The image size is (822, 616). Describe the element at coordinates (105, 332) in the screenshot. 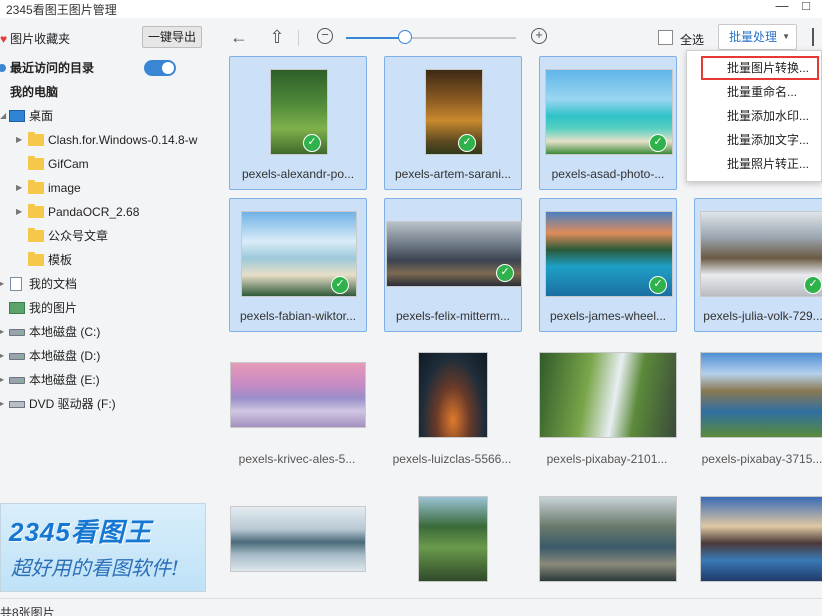

I see `sidebar-item-drive-c: ▶ 本地磁盘 (C:)` at that location.